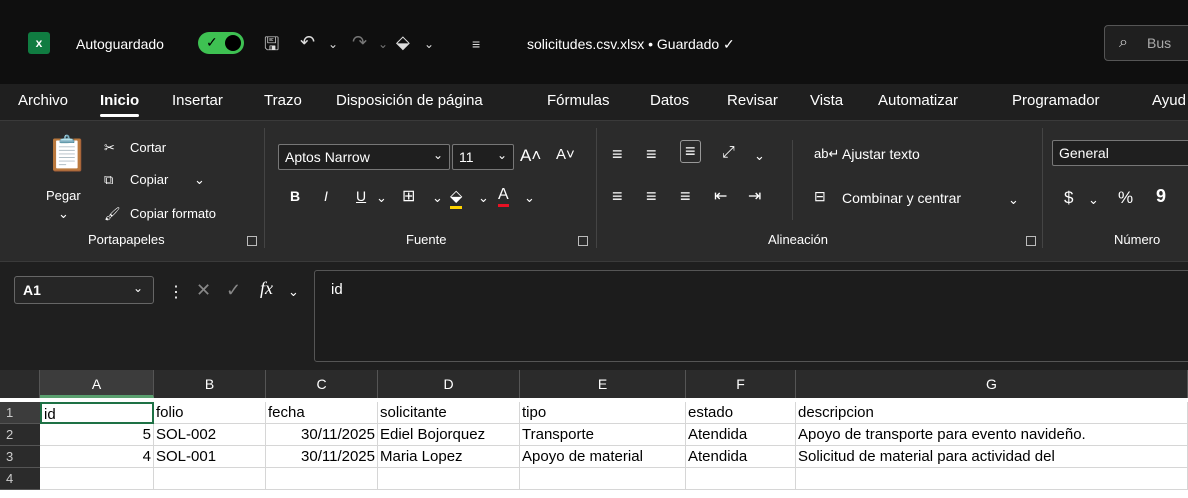  I want to click on font-launcher-icon, so click(583, 241).